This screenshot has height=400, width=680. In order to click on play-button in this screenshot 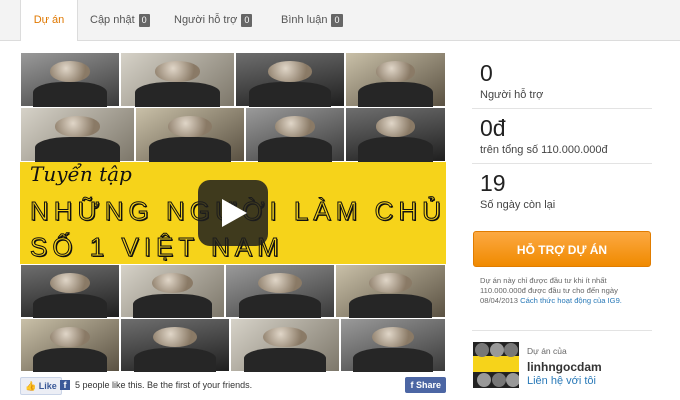, I will do `click(233, 213)`.